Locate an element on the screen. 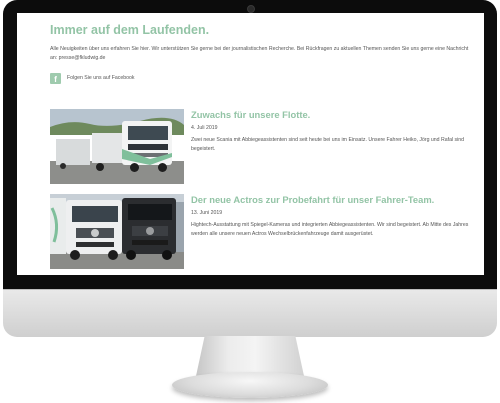  article-image-actros-trucks is located at coordinates (117, 231).